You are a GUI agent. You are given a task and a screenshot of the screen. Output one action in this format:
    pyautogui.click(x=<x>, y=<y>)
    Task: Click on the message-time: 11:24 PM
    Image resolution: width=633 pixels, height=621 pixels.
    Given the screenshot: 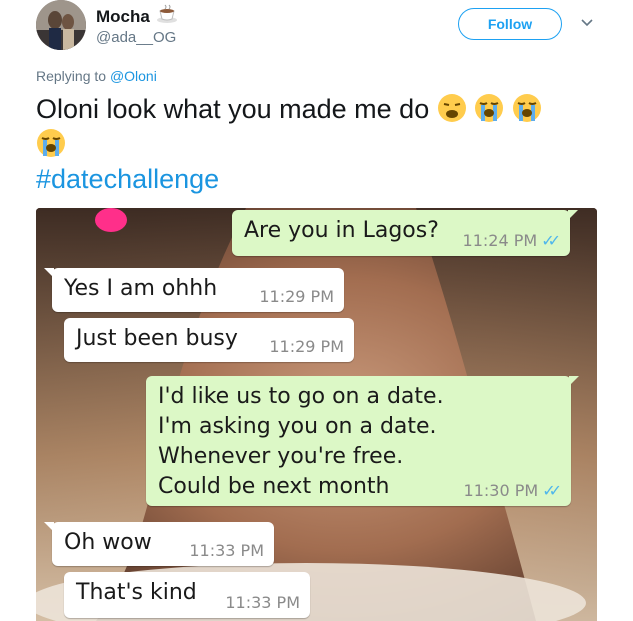 What is the action you would take?
    pyautogui.click(x=500, y=240)
    